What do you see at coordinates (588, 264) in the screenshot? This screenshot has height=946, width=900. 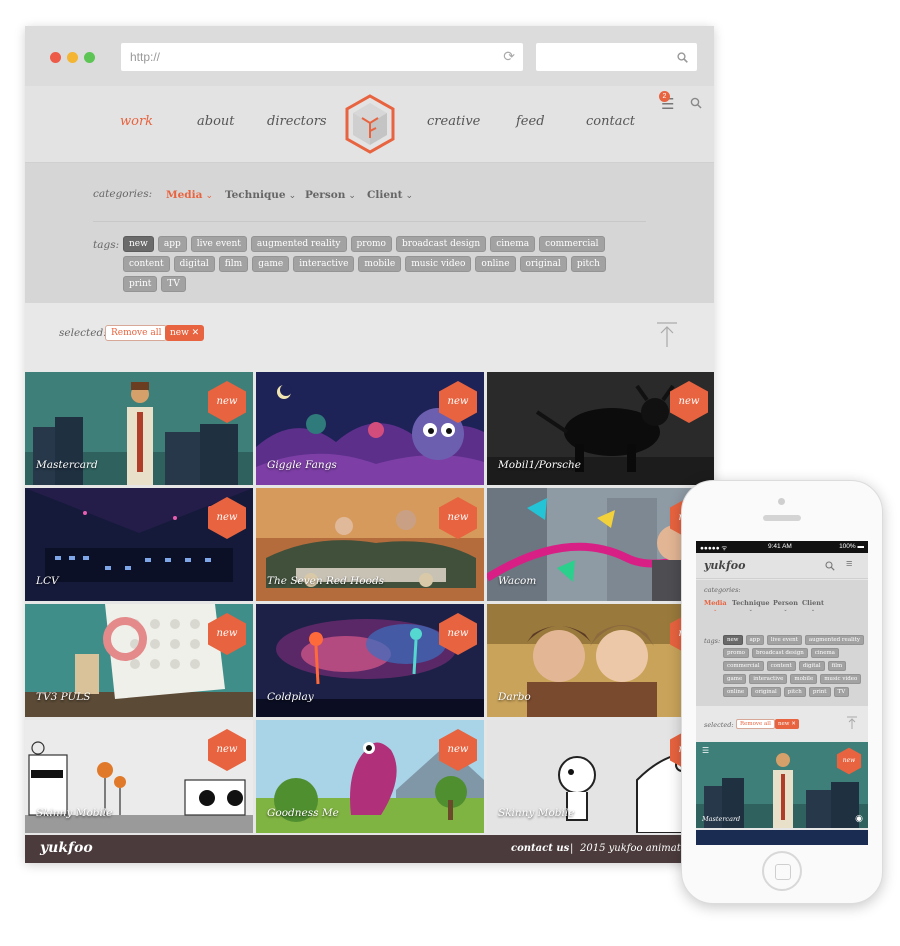 I see `tag-pitch: pitch` at bounding box center [588, 264].